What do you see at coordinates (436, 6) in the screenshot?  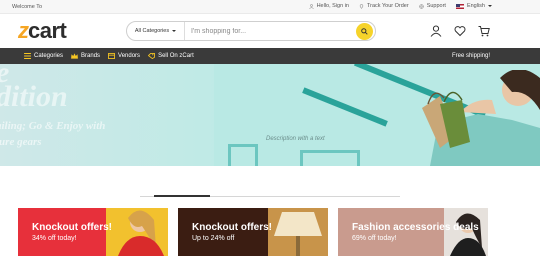 I see `support-label: Support` at bounding box center [436, 6].